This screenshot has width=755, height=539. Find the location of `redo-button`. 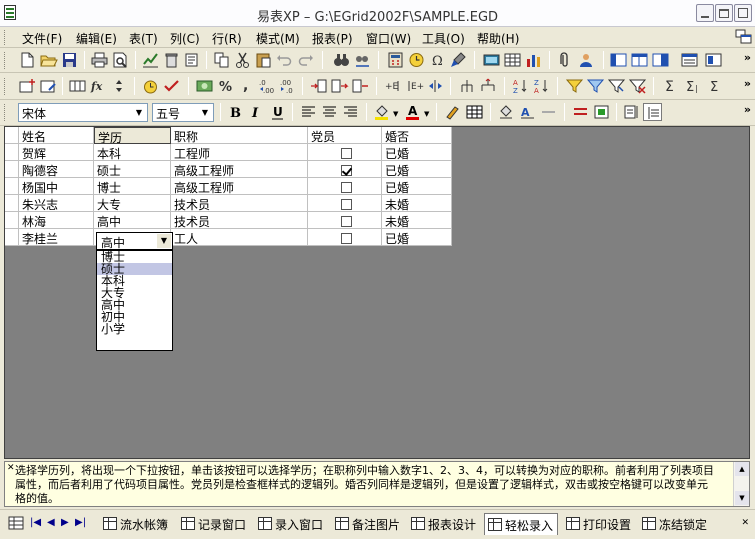

redo-button is located at coordinates (305, 60).